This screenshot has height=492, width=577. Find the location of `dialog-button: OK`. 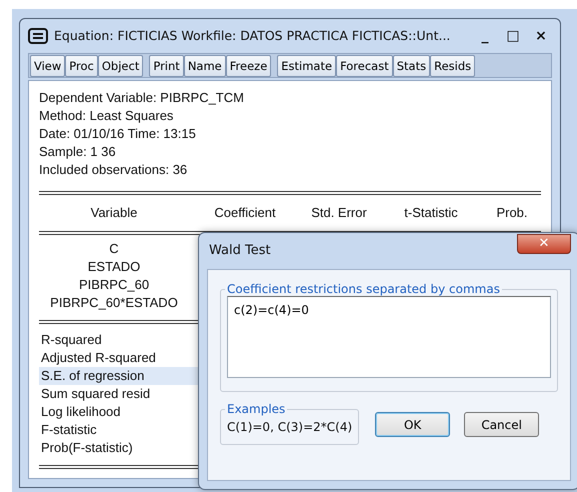

dialog-button: OK is located at coordinates (412, 424).